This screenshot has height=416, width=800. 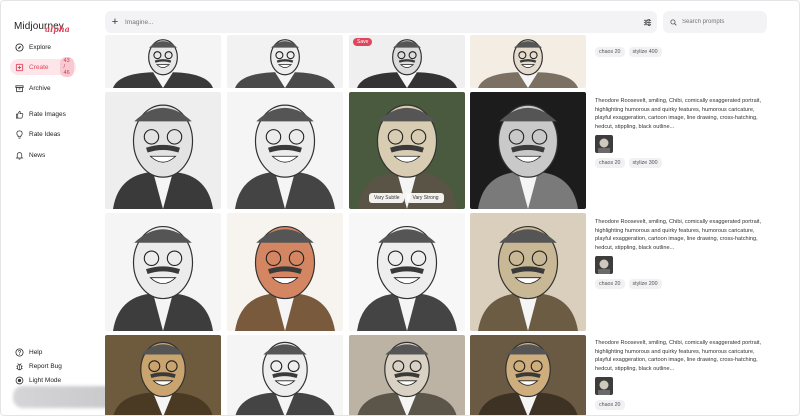 I want to click on thumbs-up-icon, so click(x=19, y=114).